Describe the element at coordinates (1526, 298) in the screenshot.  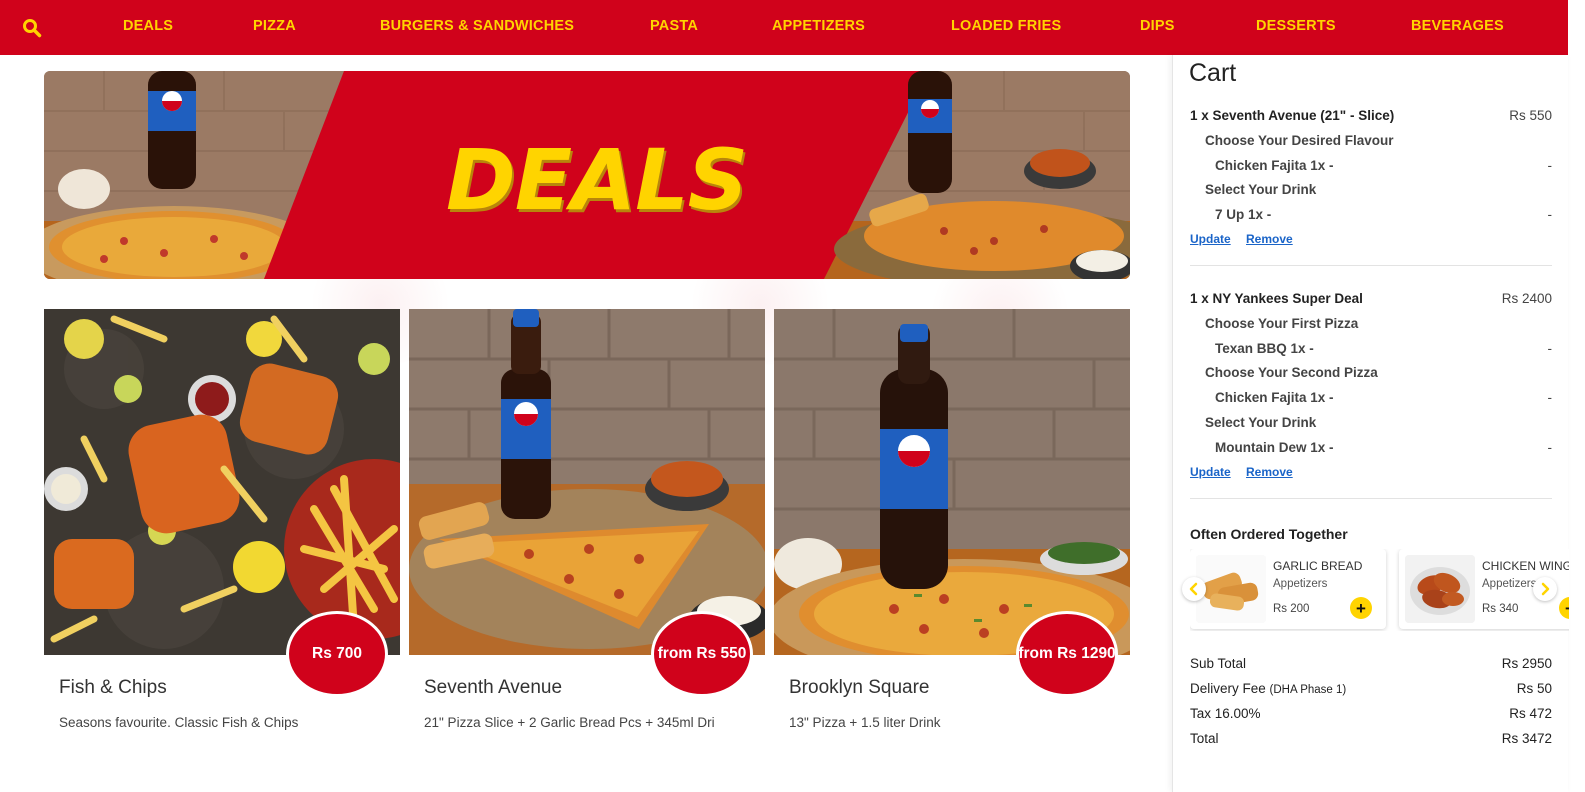
I see `cart-item-price: Rs 2400` at that location.